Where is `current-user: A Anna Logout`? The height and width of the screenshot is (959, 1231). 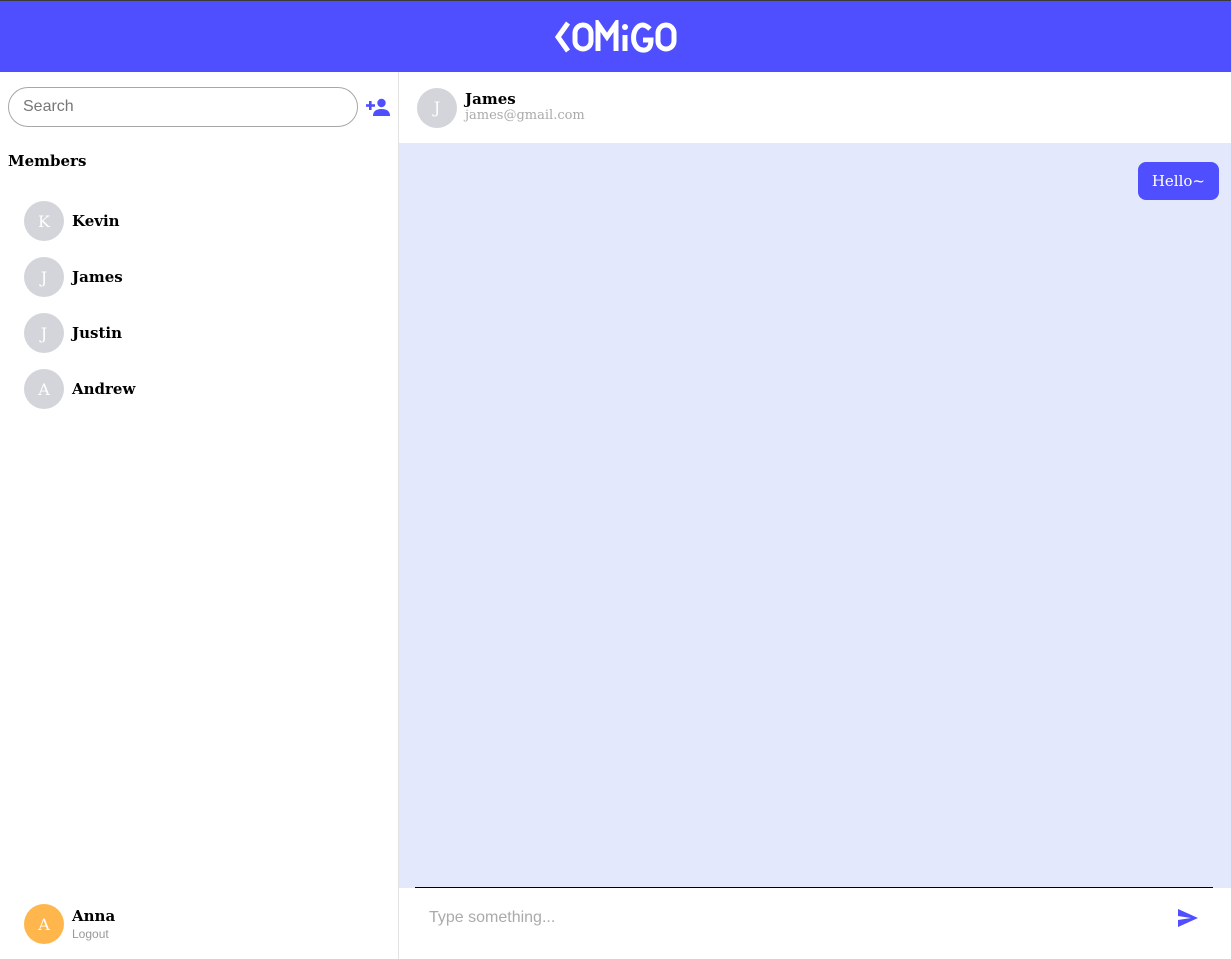 current-user: A Anna Logout is located at coordinates (69, 924).